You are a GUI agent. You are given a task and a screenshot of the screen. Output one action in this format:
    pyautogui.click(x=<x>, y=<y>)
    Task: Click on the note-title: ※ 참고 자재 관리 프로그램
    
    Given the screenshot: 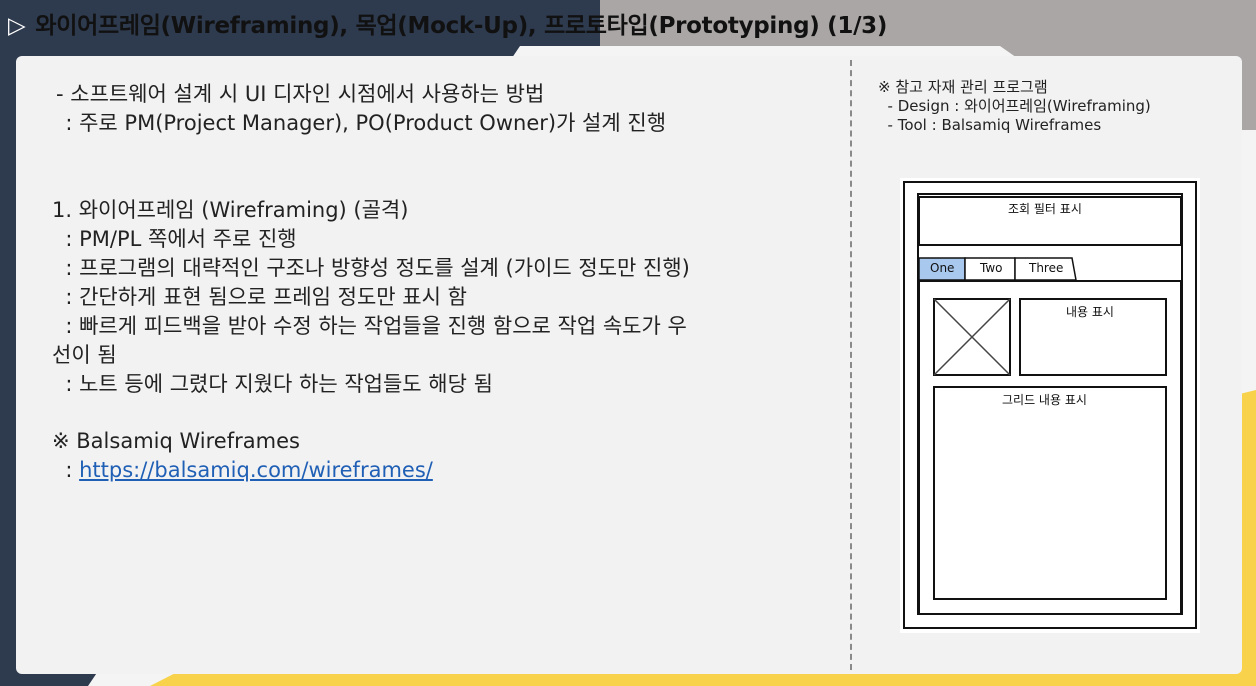 What is the action you would take?
    pyautogui.click(x=963, y=87)
    